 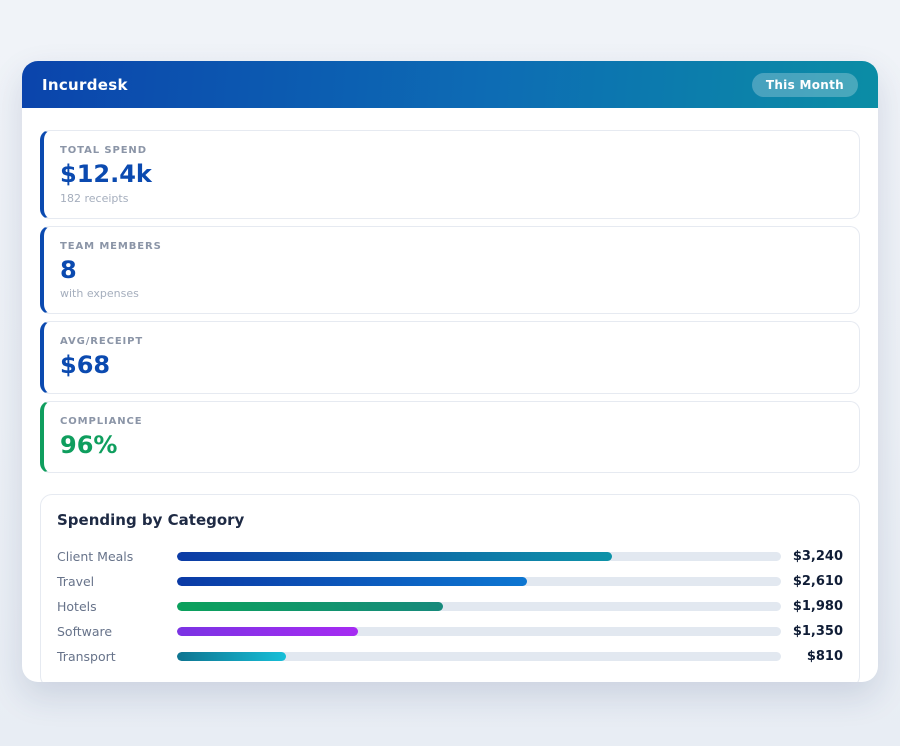 What do you see at coordinates (352, 582) in the screenshot?
I see `bar-fill-travel` at bounding box center [352, 582].